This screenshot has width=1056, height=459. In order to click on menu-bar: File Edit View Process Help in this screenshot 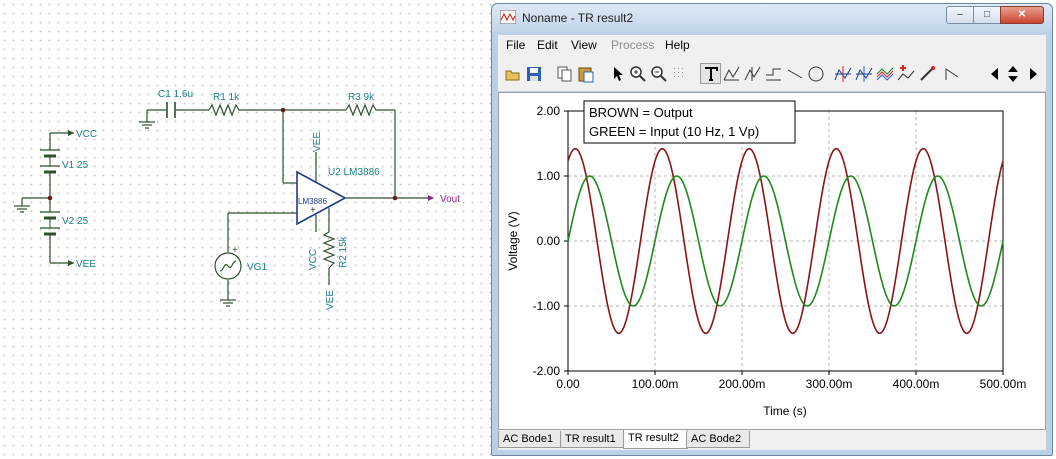, I will do `click(772, 45)`.